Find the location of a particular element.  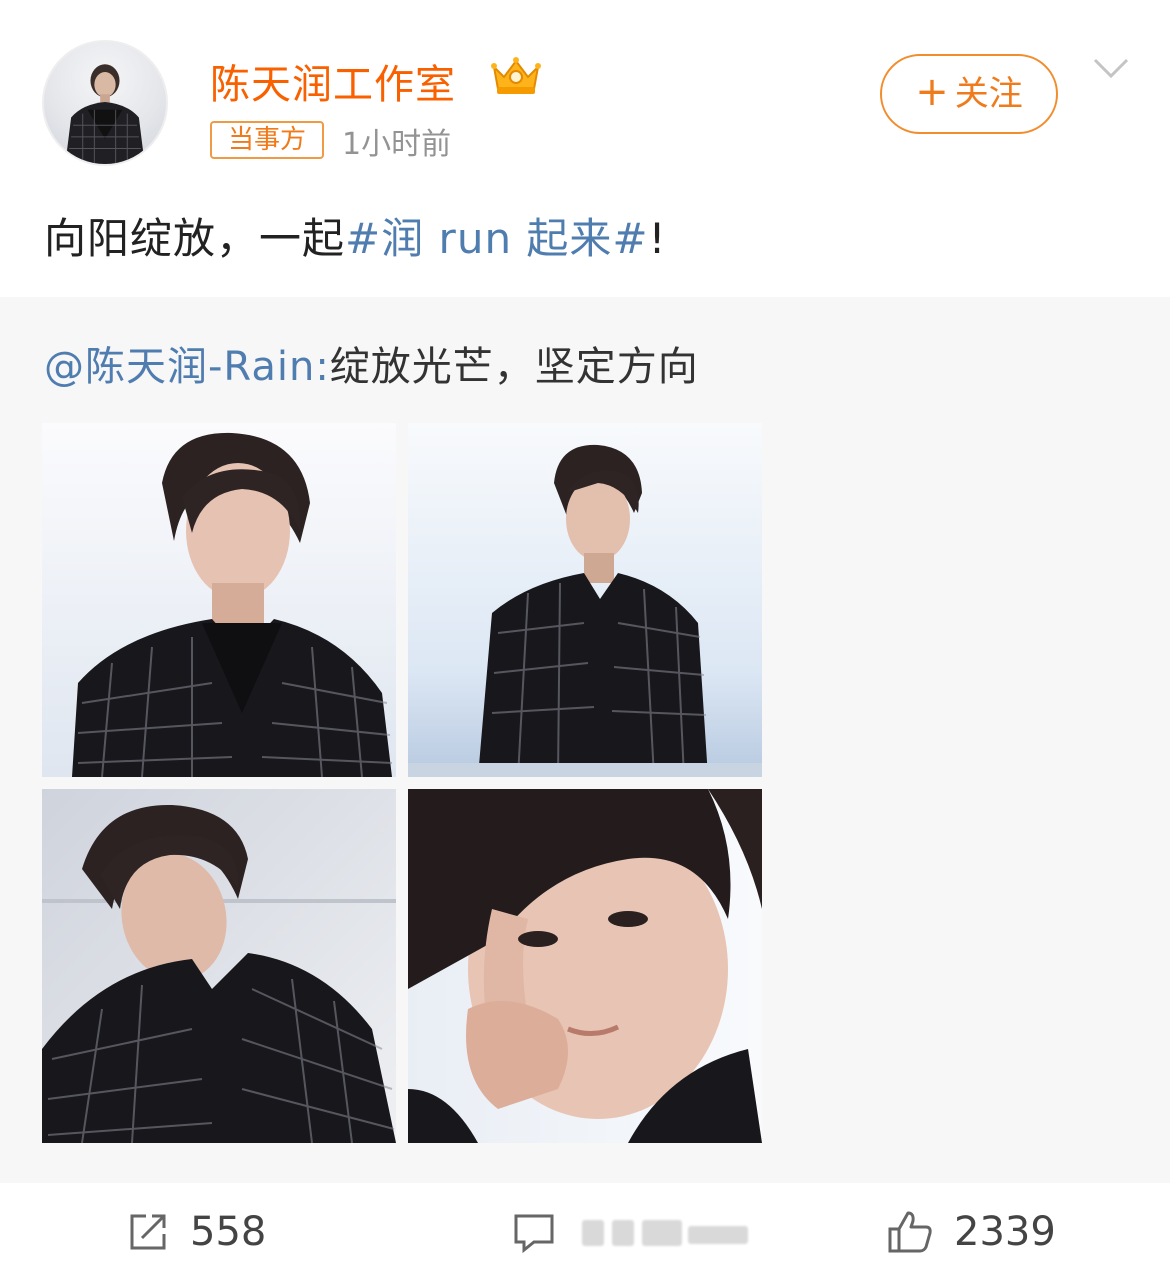

like-button: 2339 is located at coordinates (971, 1232).